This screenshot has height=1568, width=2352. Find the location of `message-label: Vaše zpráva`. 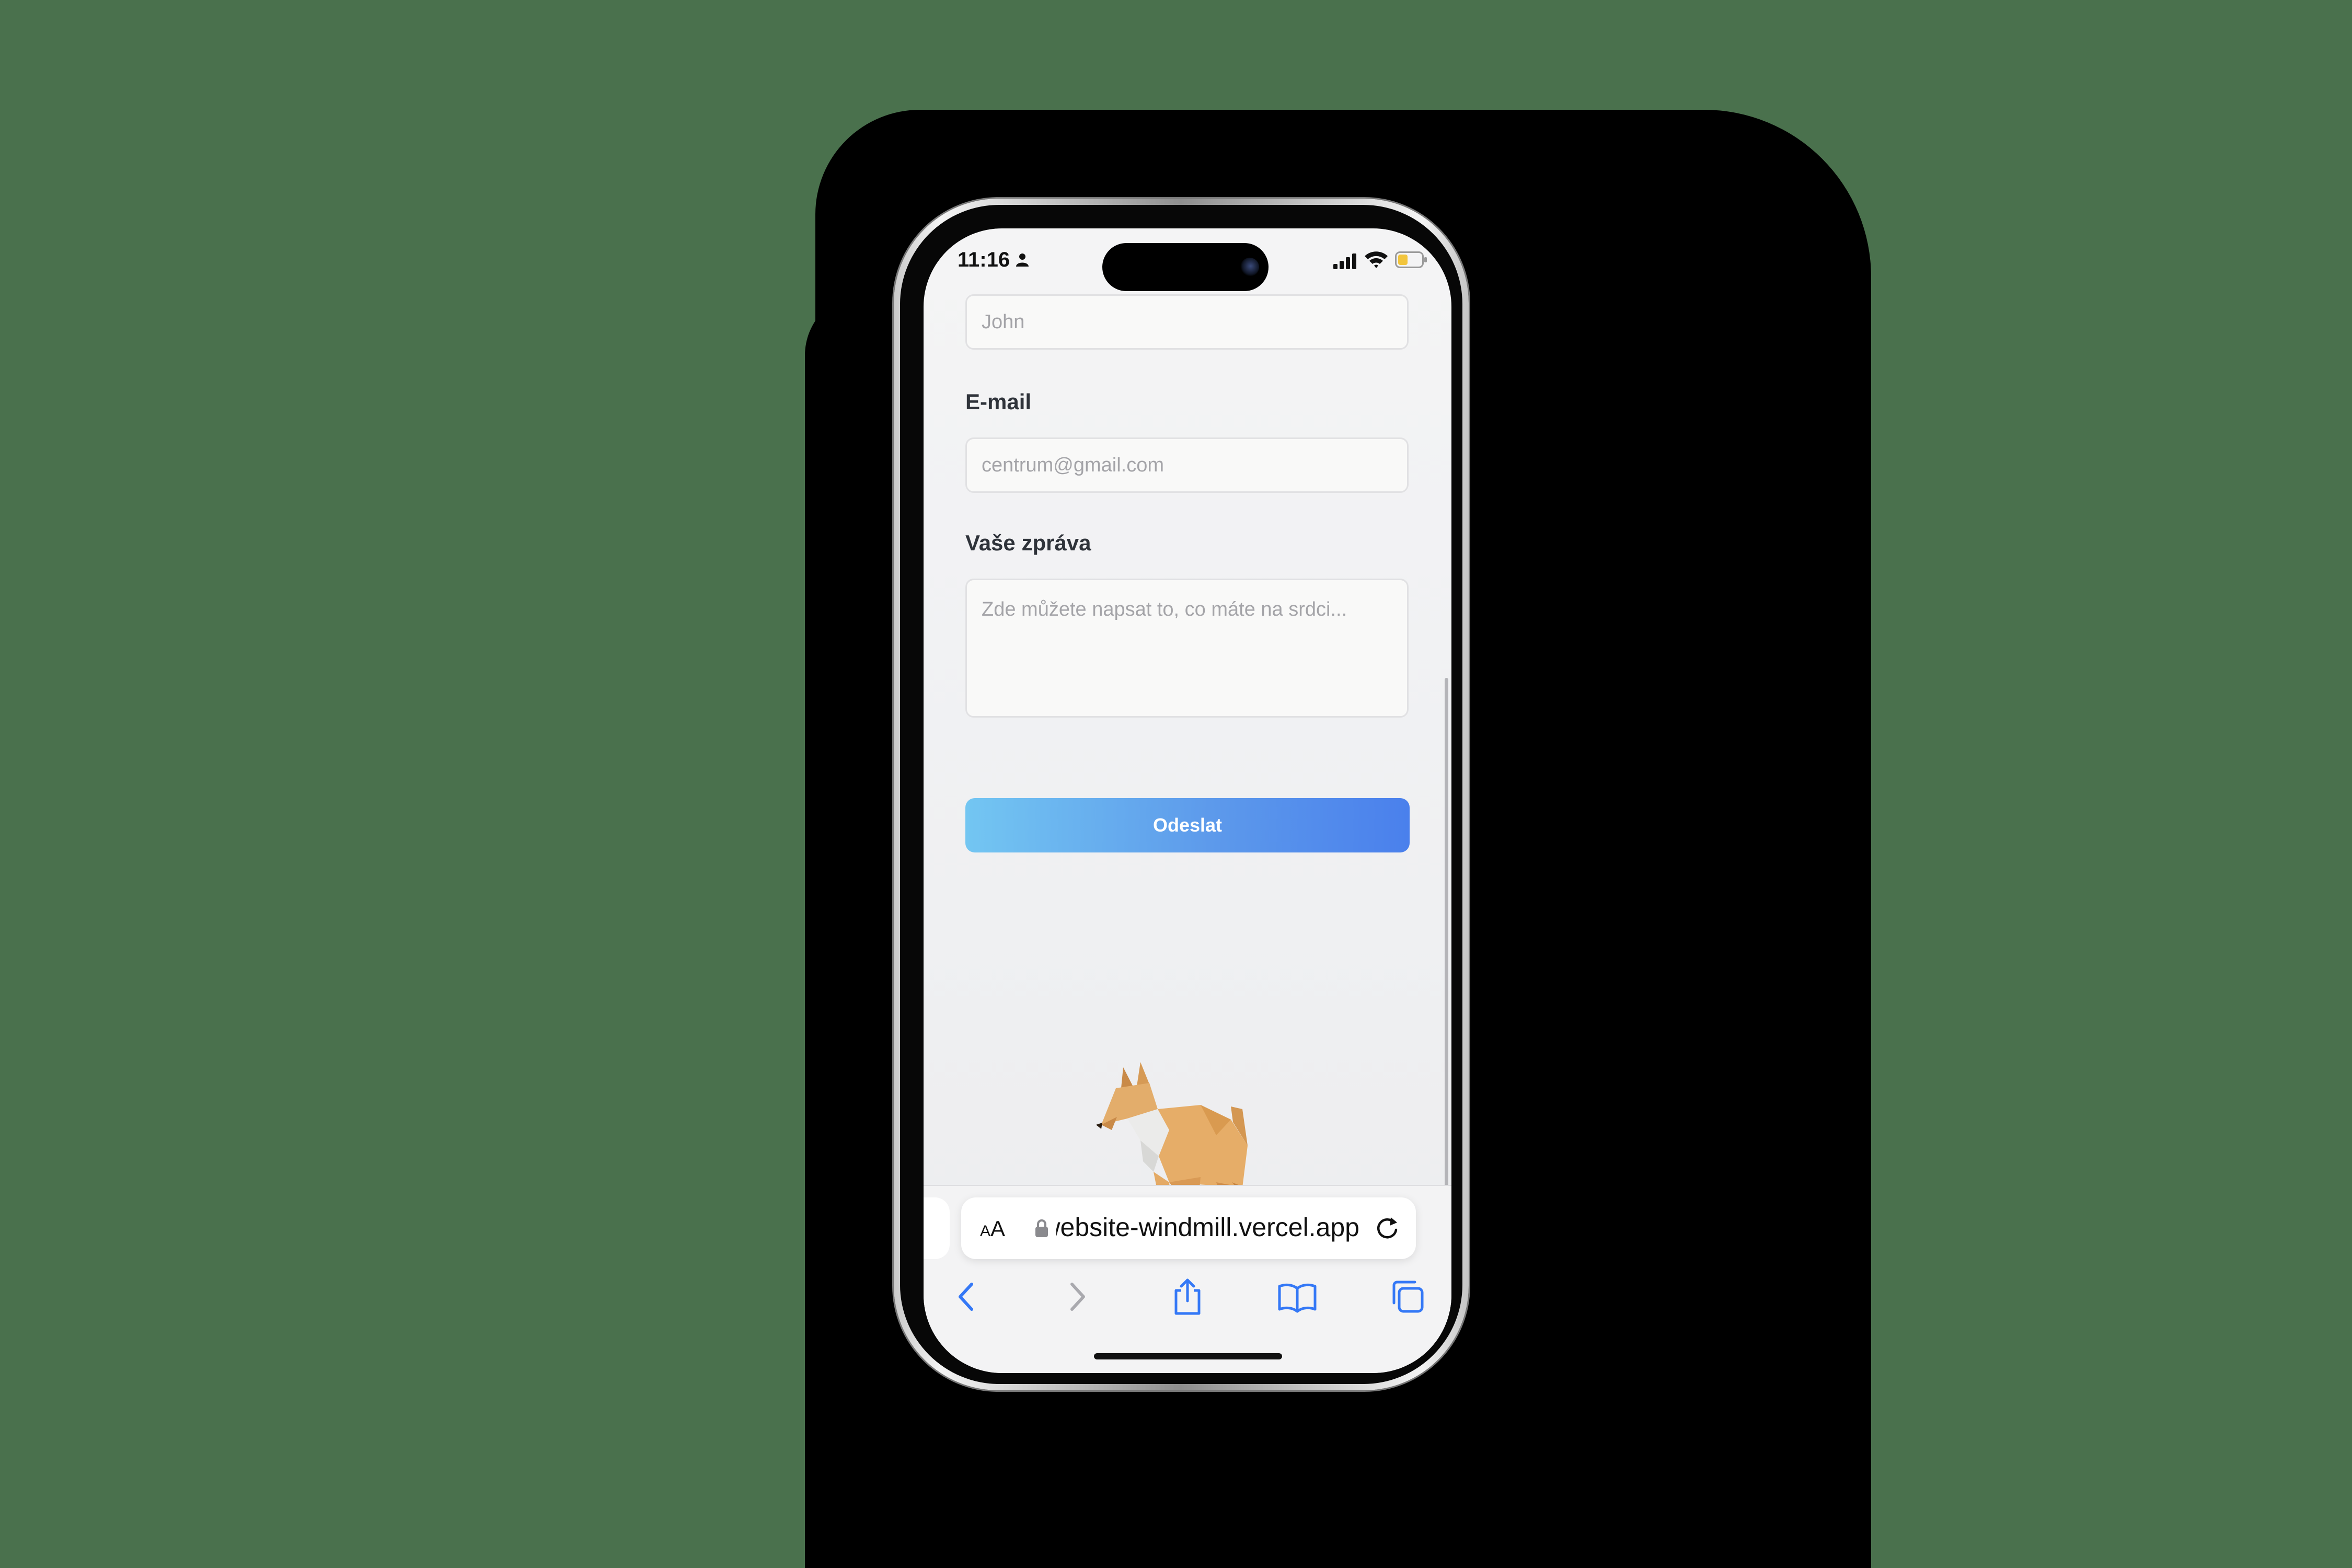

message-label: Vaše zpráva is located at coordinates (1028, 543).